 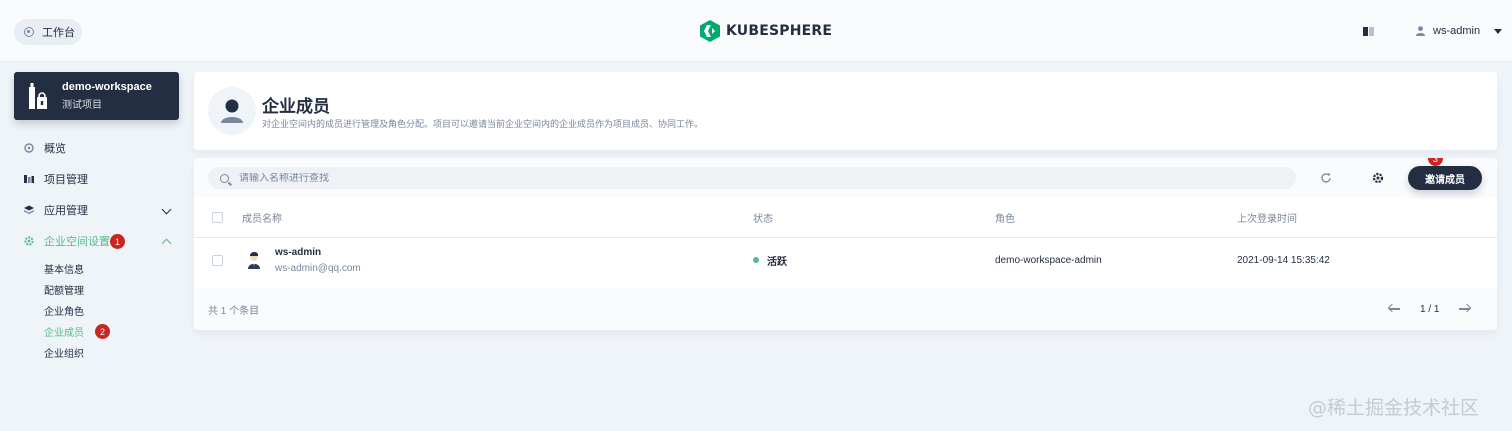 What do you see at coordinates (1326, 178) in the screenshot?
I see `refresh-icon` at bounding box center [1326, 178].